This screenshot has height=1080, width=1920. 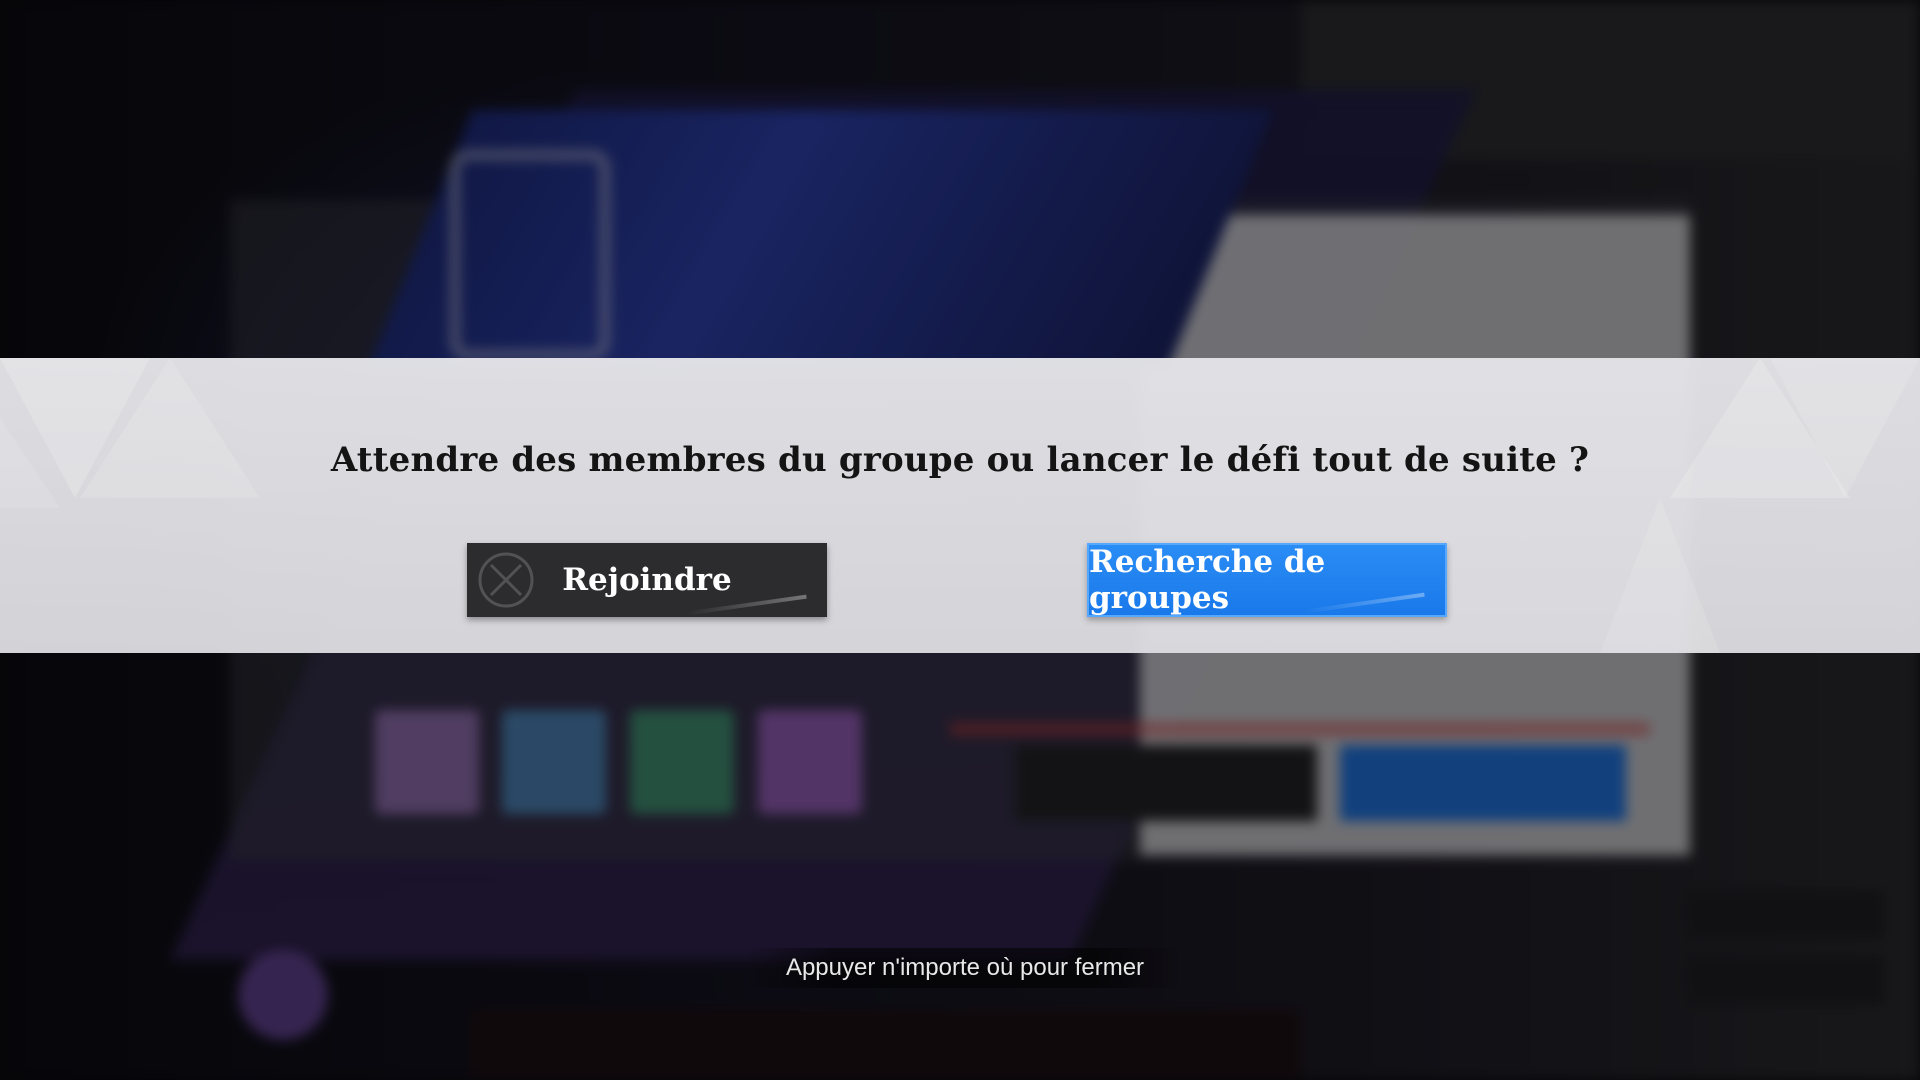 What do you see at coordinates (1760, 505) in the screenshot?
I see `decorative-triangles-right` at bounding box center [1760, 505].